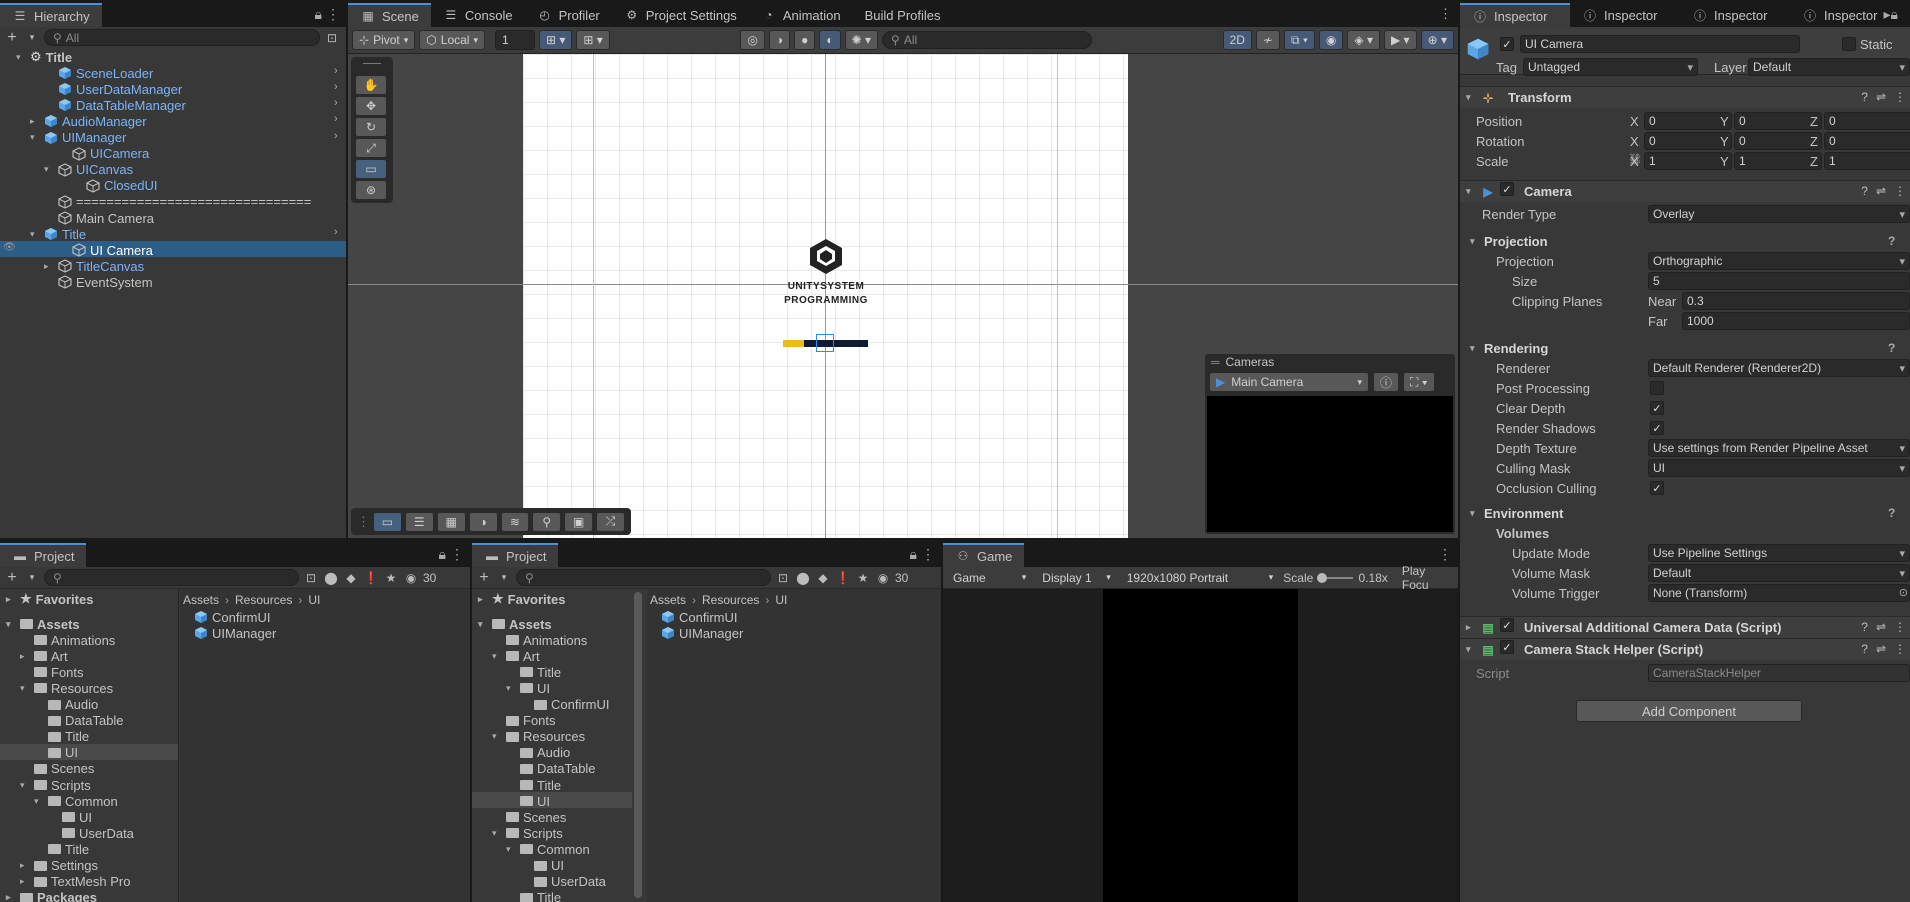  Describe the element at coordinates (1437, 40) in the screenshot. I see `gizmos-button: ⊕ ▾` at that location.